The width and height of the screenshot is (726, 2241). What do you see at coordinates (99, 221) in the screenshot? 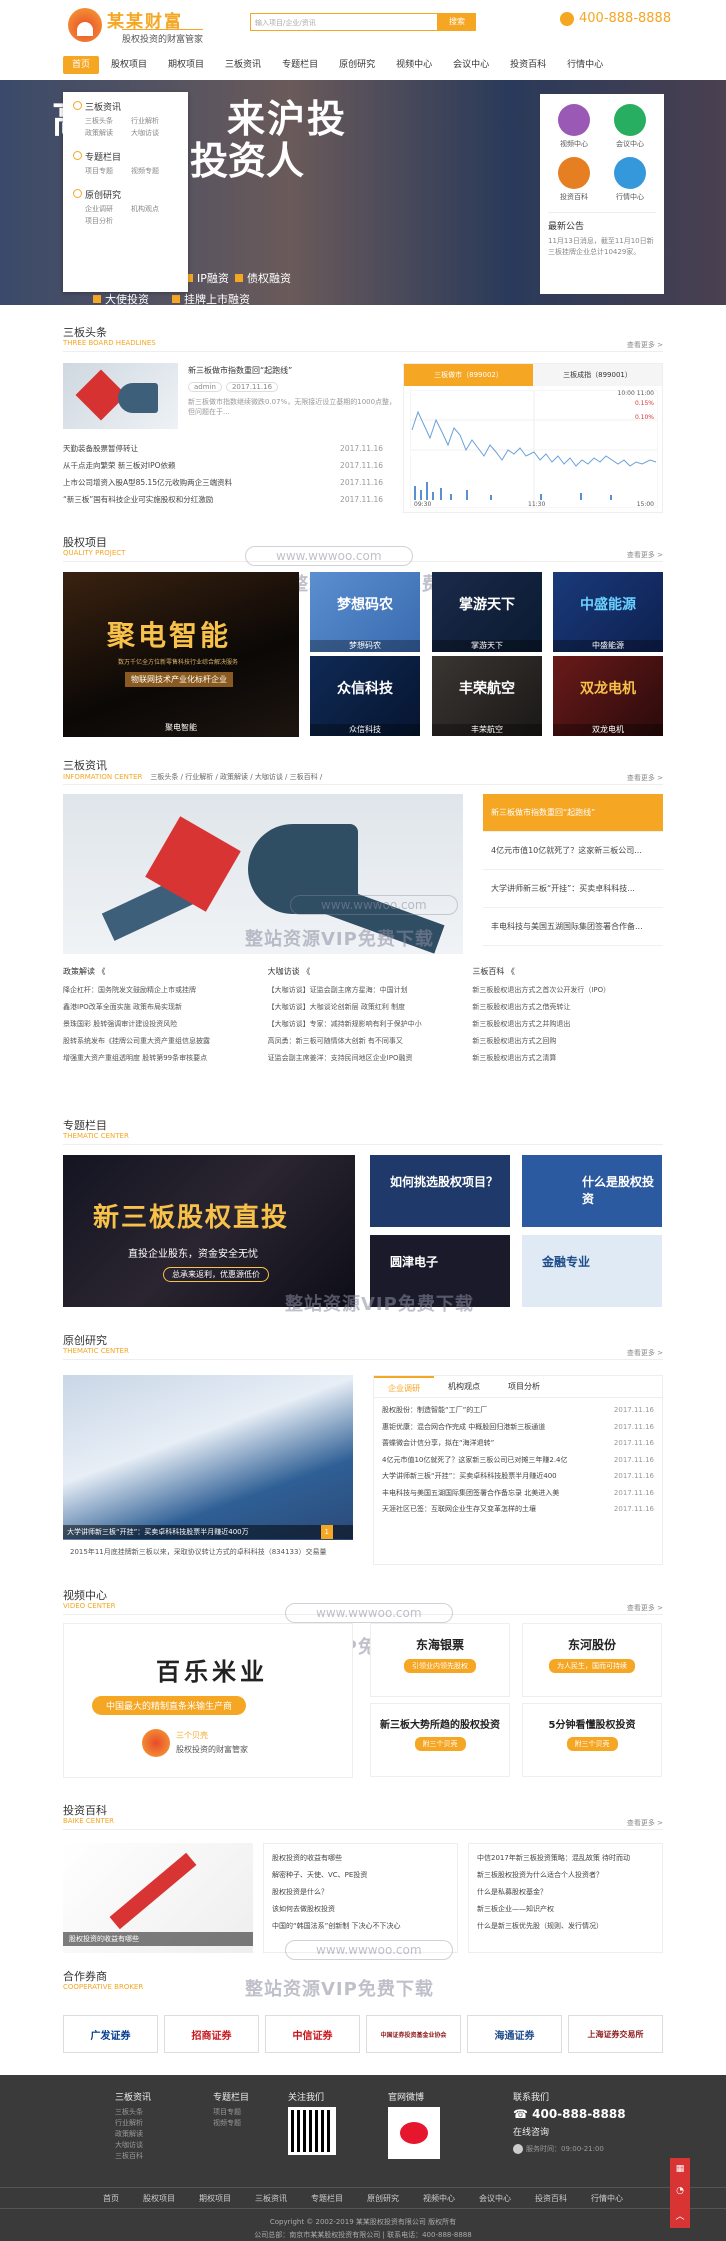
I see `dropdown-link: 项目分析` at bounding box center [99, 221].